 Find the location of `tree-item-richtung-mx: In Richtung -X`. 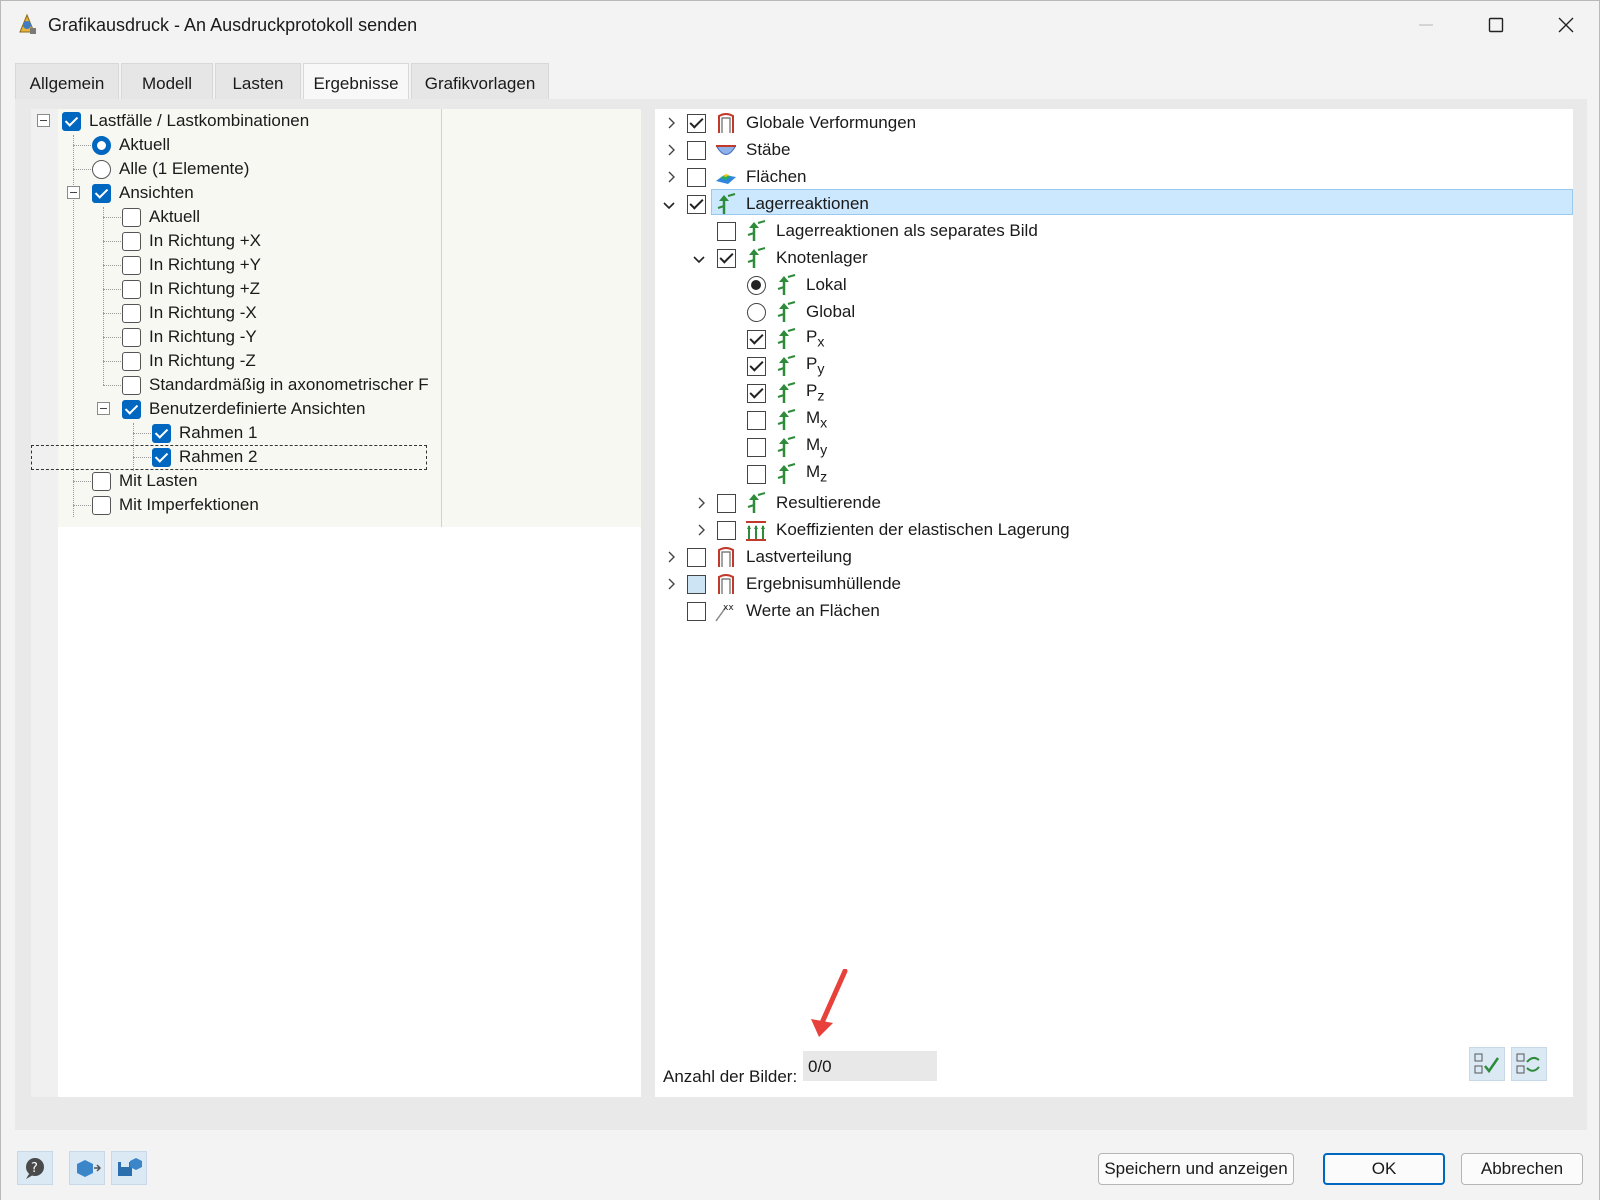

tree-item-richtung-mx: In Richtung -X is located at coordinates (189, 313).